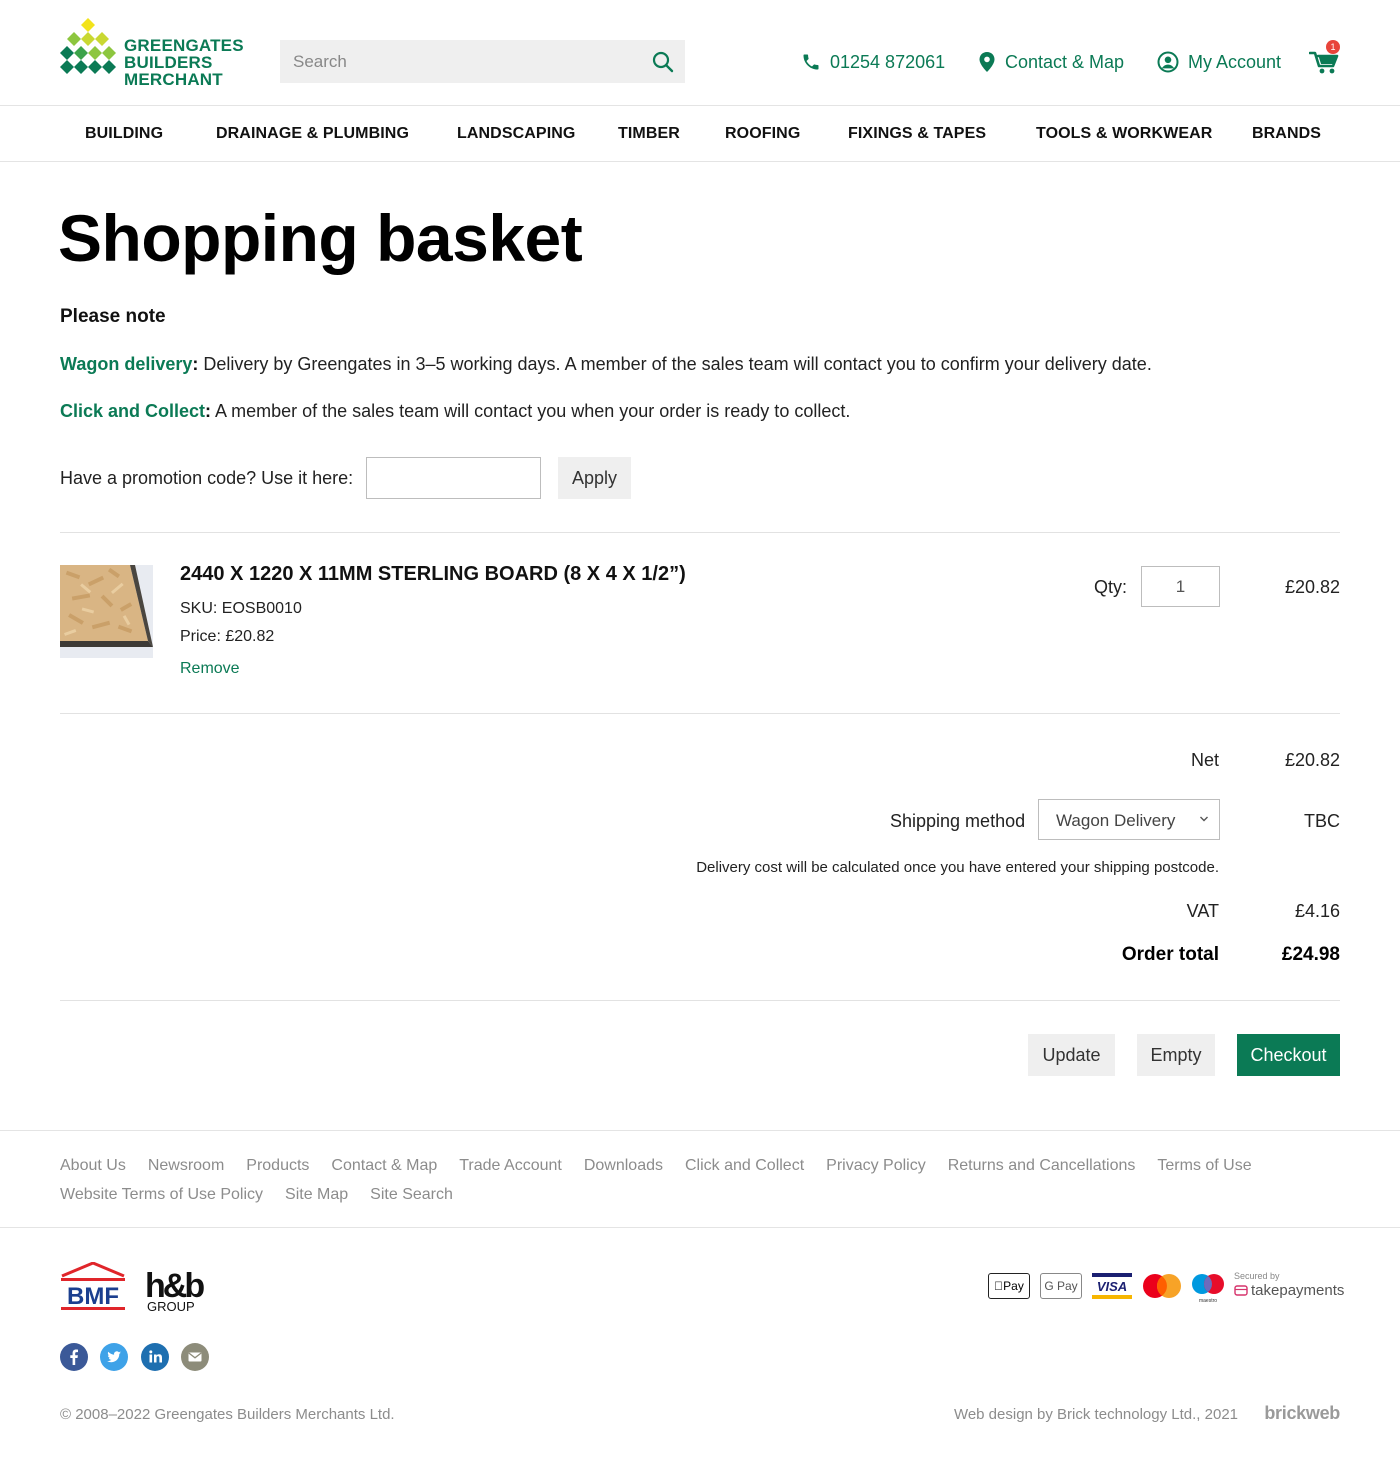  I want to click on maestro-icon: maestro, so click(1208, 1288).